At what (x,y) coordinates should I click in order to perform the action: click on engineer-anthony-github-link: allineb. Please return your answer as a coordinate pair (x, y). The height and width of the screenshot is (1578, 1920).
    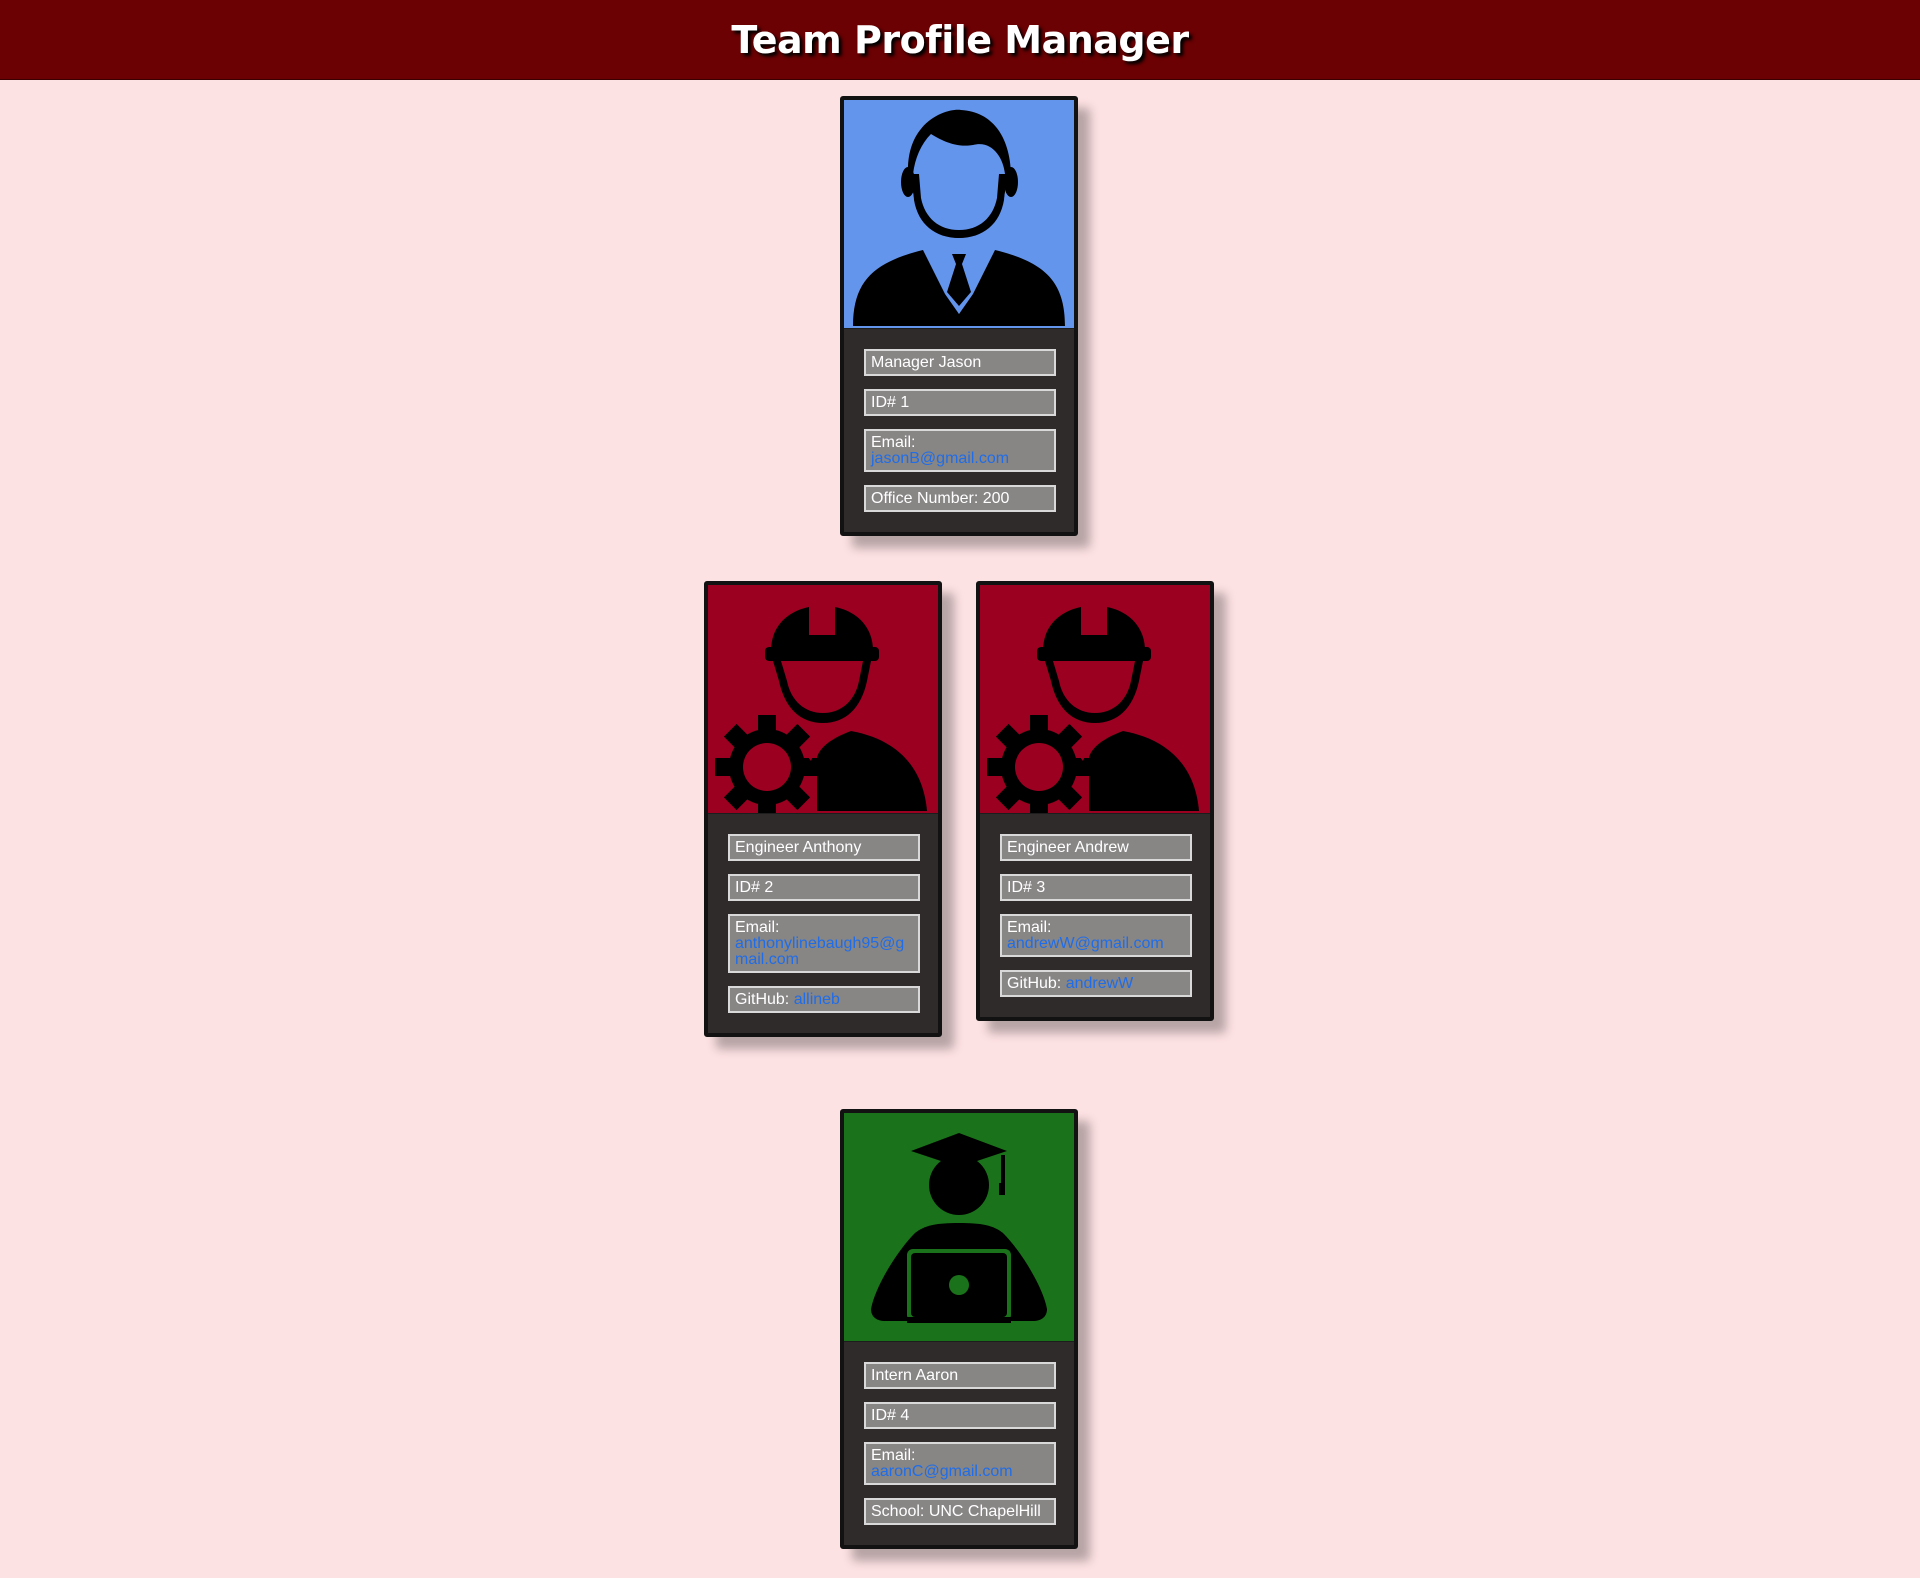
    Looking at the image, I should click on (817, 999).